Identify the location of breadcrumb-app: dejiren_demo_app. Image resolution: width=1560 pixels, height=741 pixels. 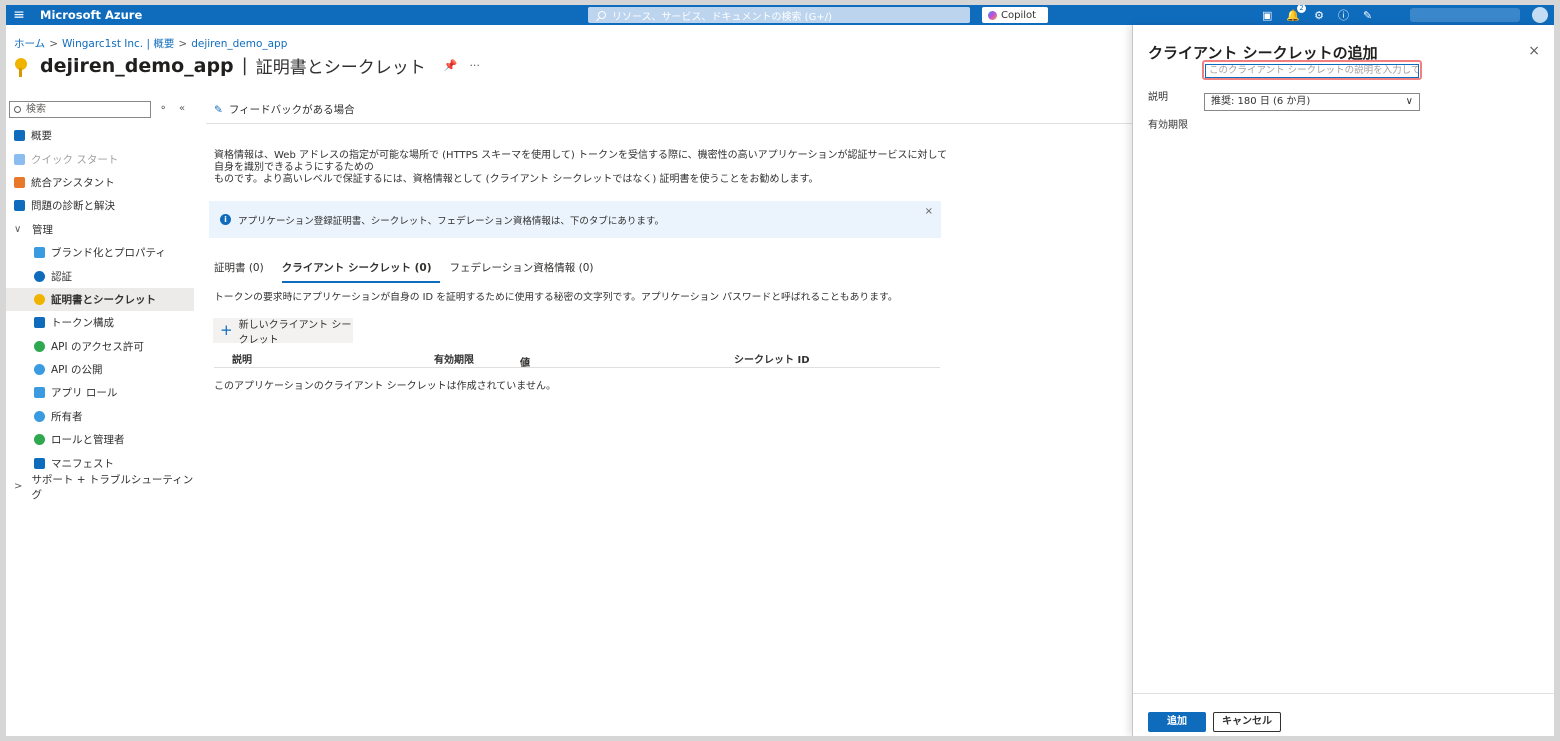
(239, 44).